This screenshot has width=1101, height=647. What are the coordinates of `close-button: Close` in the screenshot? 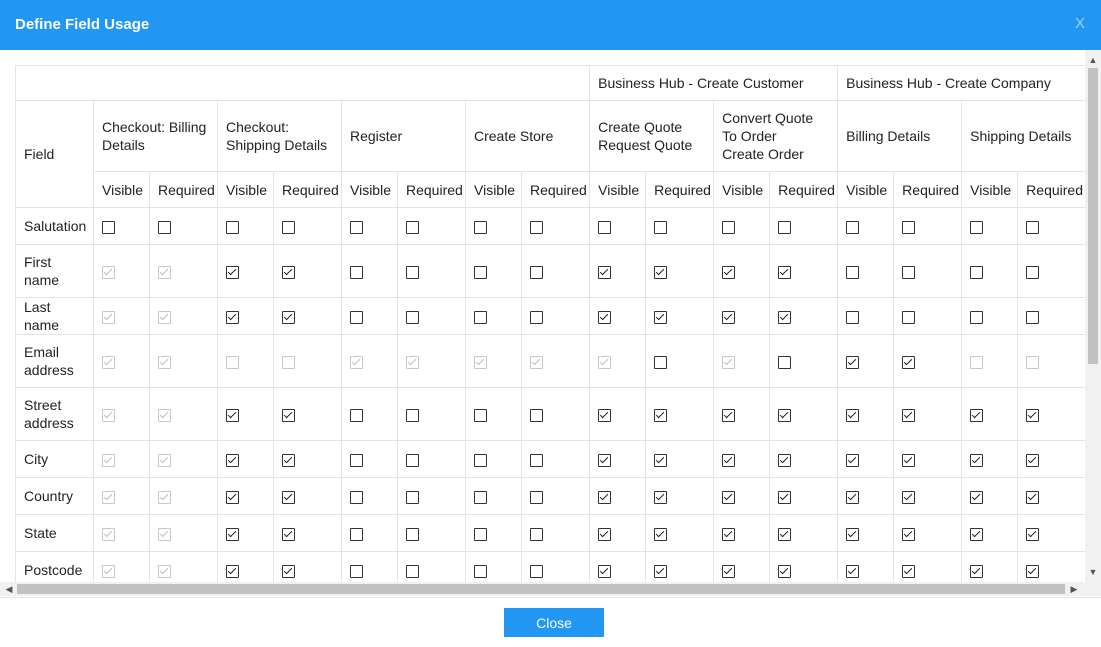 It's located at (554, 622).